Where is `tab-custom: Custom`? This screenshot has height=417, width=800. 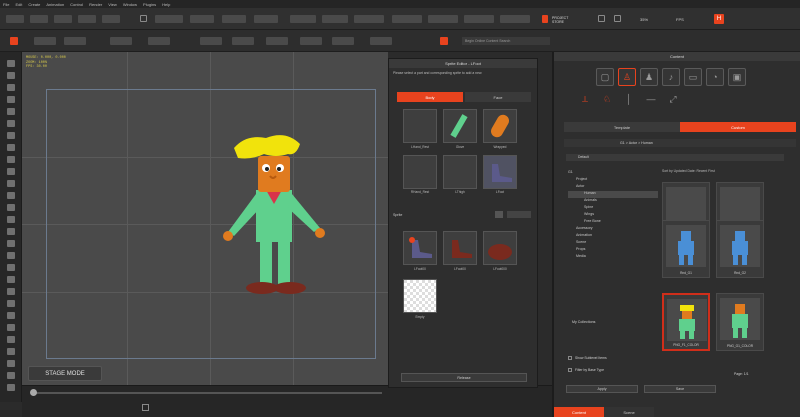
tab-custom: Custom is located at coordinates (738, 127).